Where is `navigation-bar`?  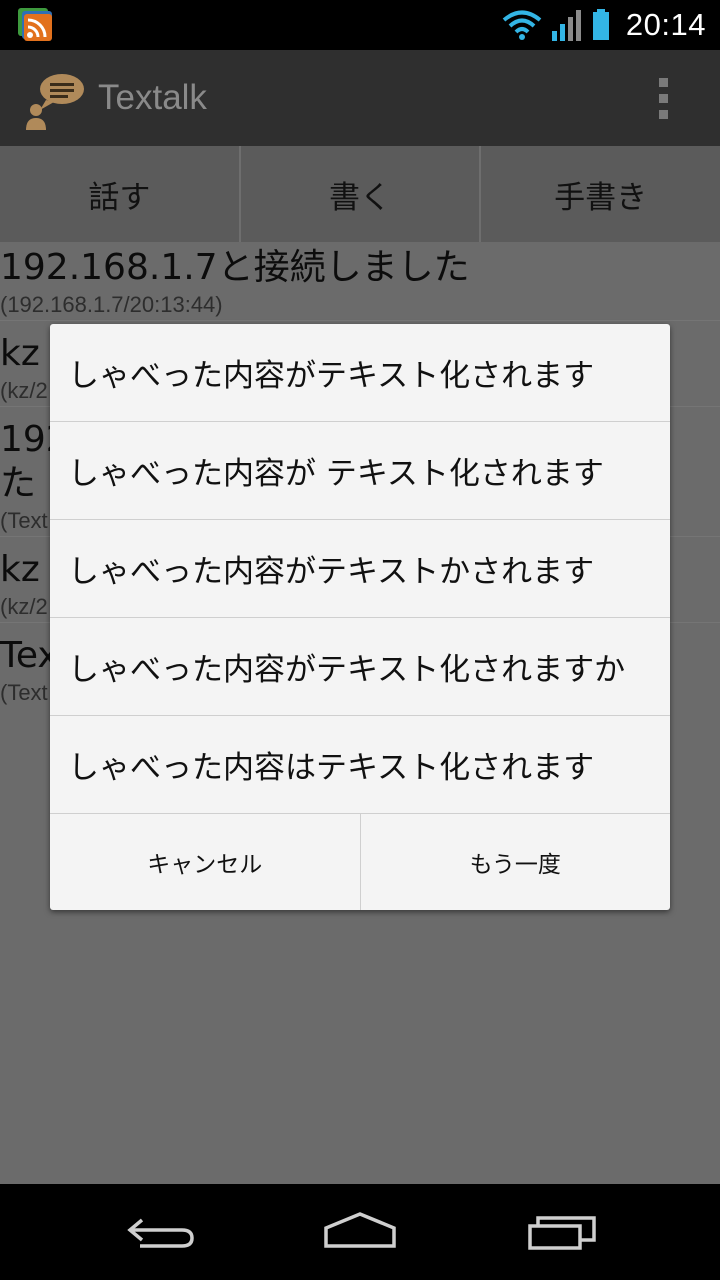
navigation-bar is located at coordinates (360, 1232).